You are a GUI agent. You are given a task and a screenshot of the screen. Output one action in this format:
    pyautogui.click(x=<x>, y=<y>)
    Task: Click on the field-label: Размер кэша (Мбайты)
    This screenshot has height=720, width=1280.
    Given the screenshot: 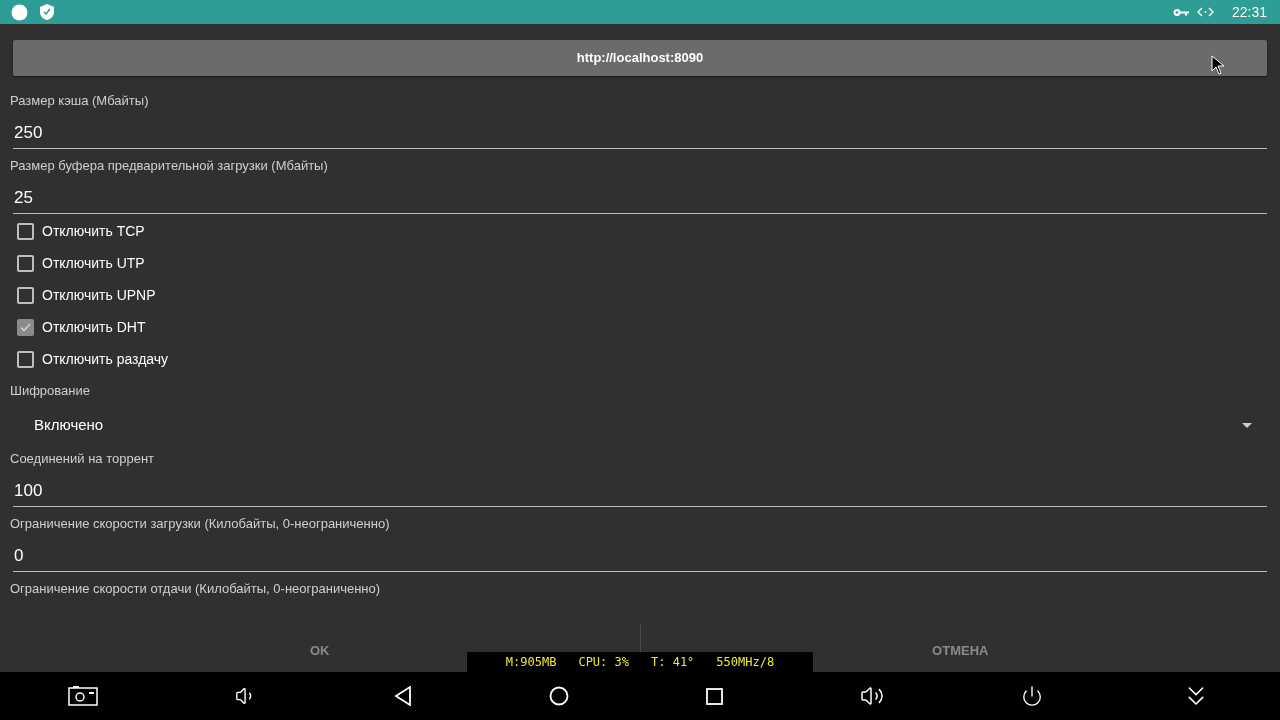 What is the action you would take?
    pyautogui.click(x=79, y=101)
    